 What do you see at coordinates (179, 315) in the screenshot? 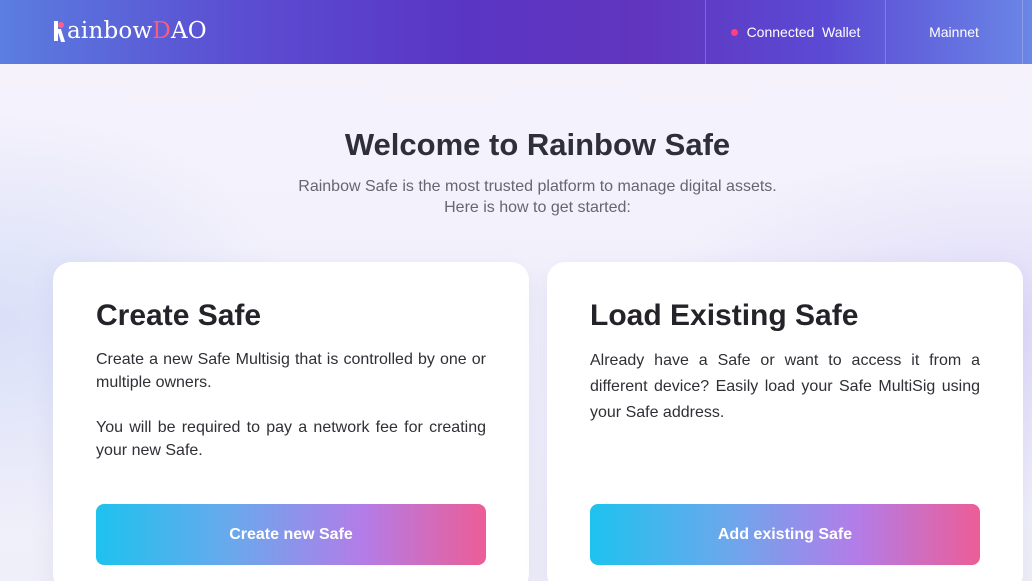
I see `create-safe-title: Create Safe` at bounding box center [179, 315].